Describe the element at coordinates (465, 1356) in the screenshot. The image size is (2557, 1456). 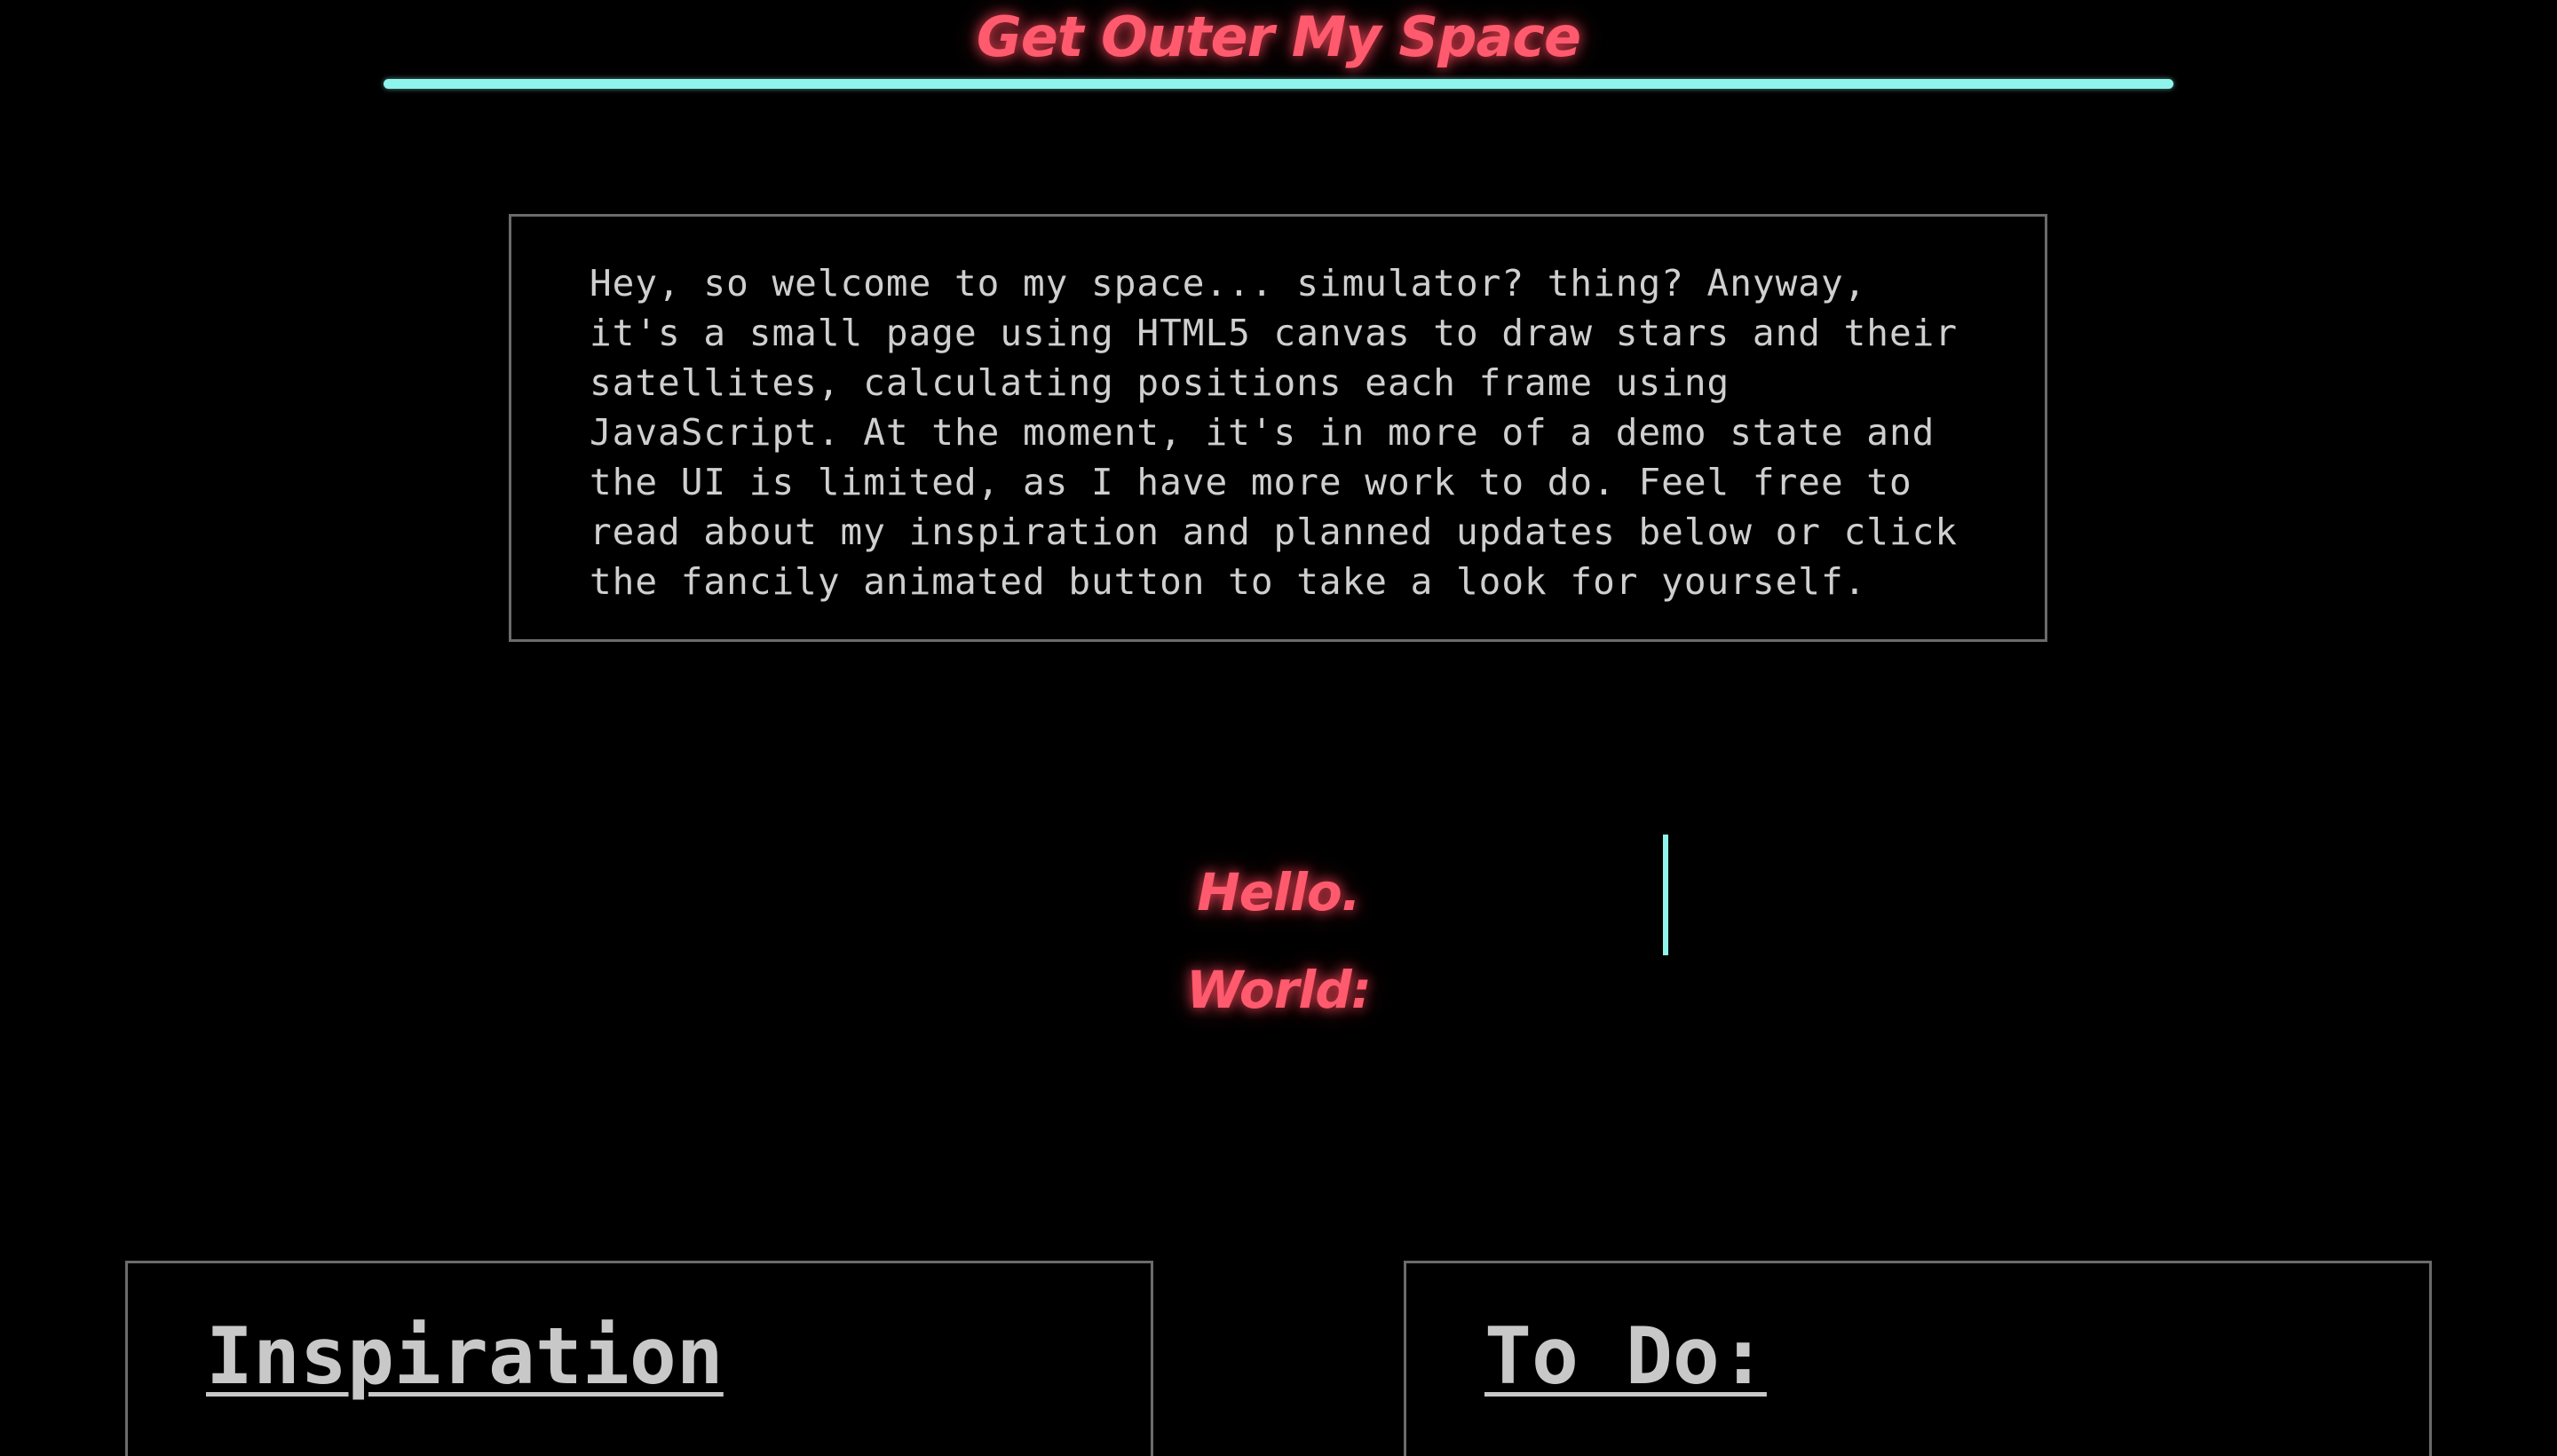
I see `inspiration-heading: Inspiration` at that location.